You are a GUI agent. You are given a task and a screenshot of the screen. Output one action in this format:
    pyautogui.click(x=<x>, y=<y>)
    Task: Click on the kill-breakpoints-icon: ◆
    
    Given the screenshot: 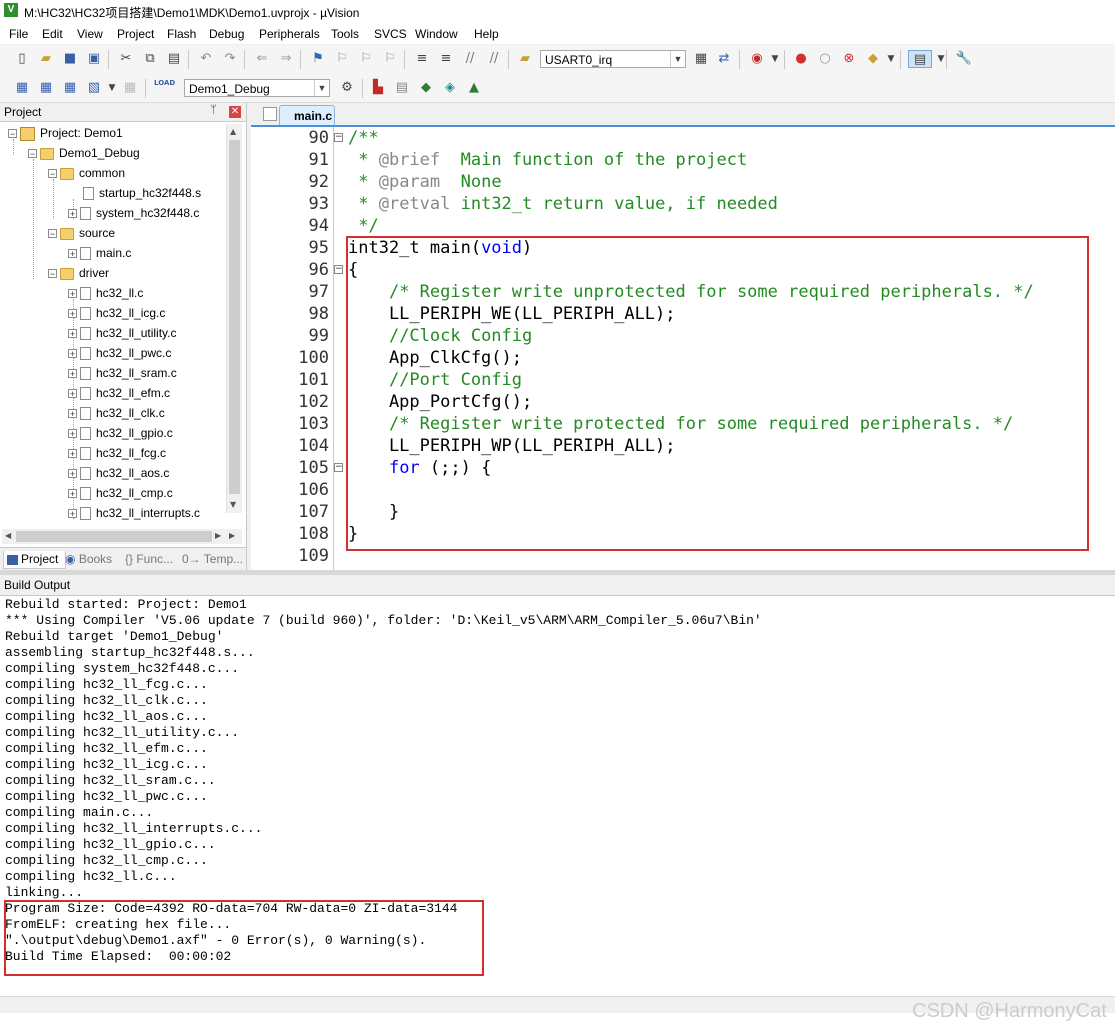 What is the action you would take?
    pyautogui.click(x=873, y=59)
    